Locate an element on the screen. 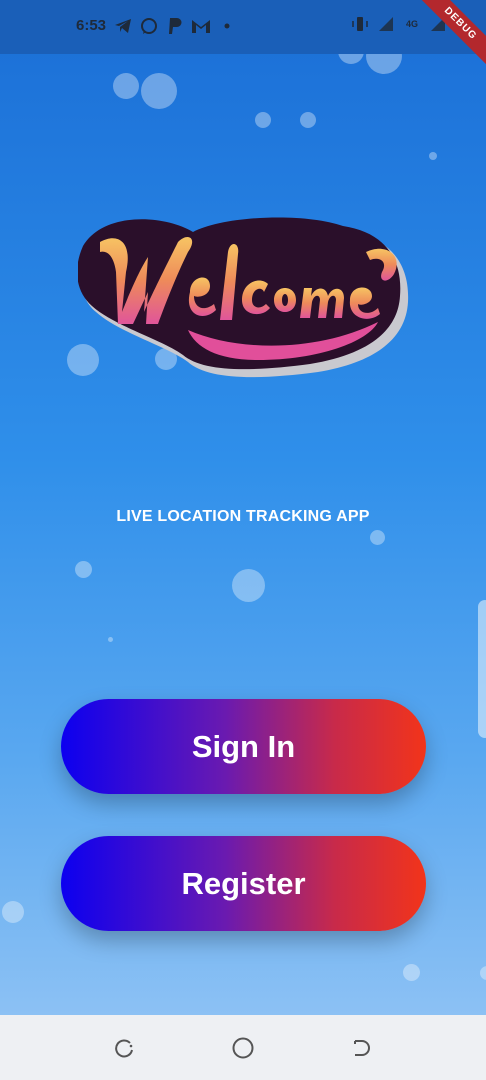 This screenshot has height=1080, width=486. paypal-icon is located at coordinates (175, 26).